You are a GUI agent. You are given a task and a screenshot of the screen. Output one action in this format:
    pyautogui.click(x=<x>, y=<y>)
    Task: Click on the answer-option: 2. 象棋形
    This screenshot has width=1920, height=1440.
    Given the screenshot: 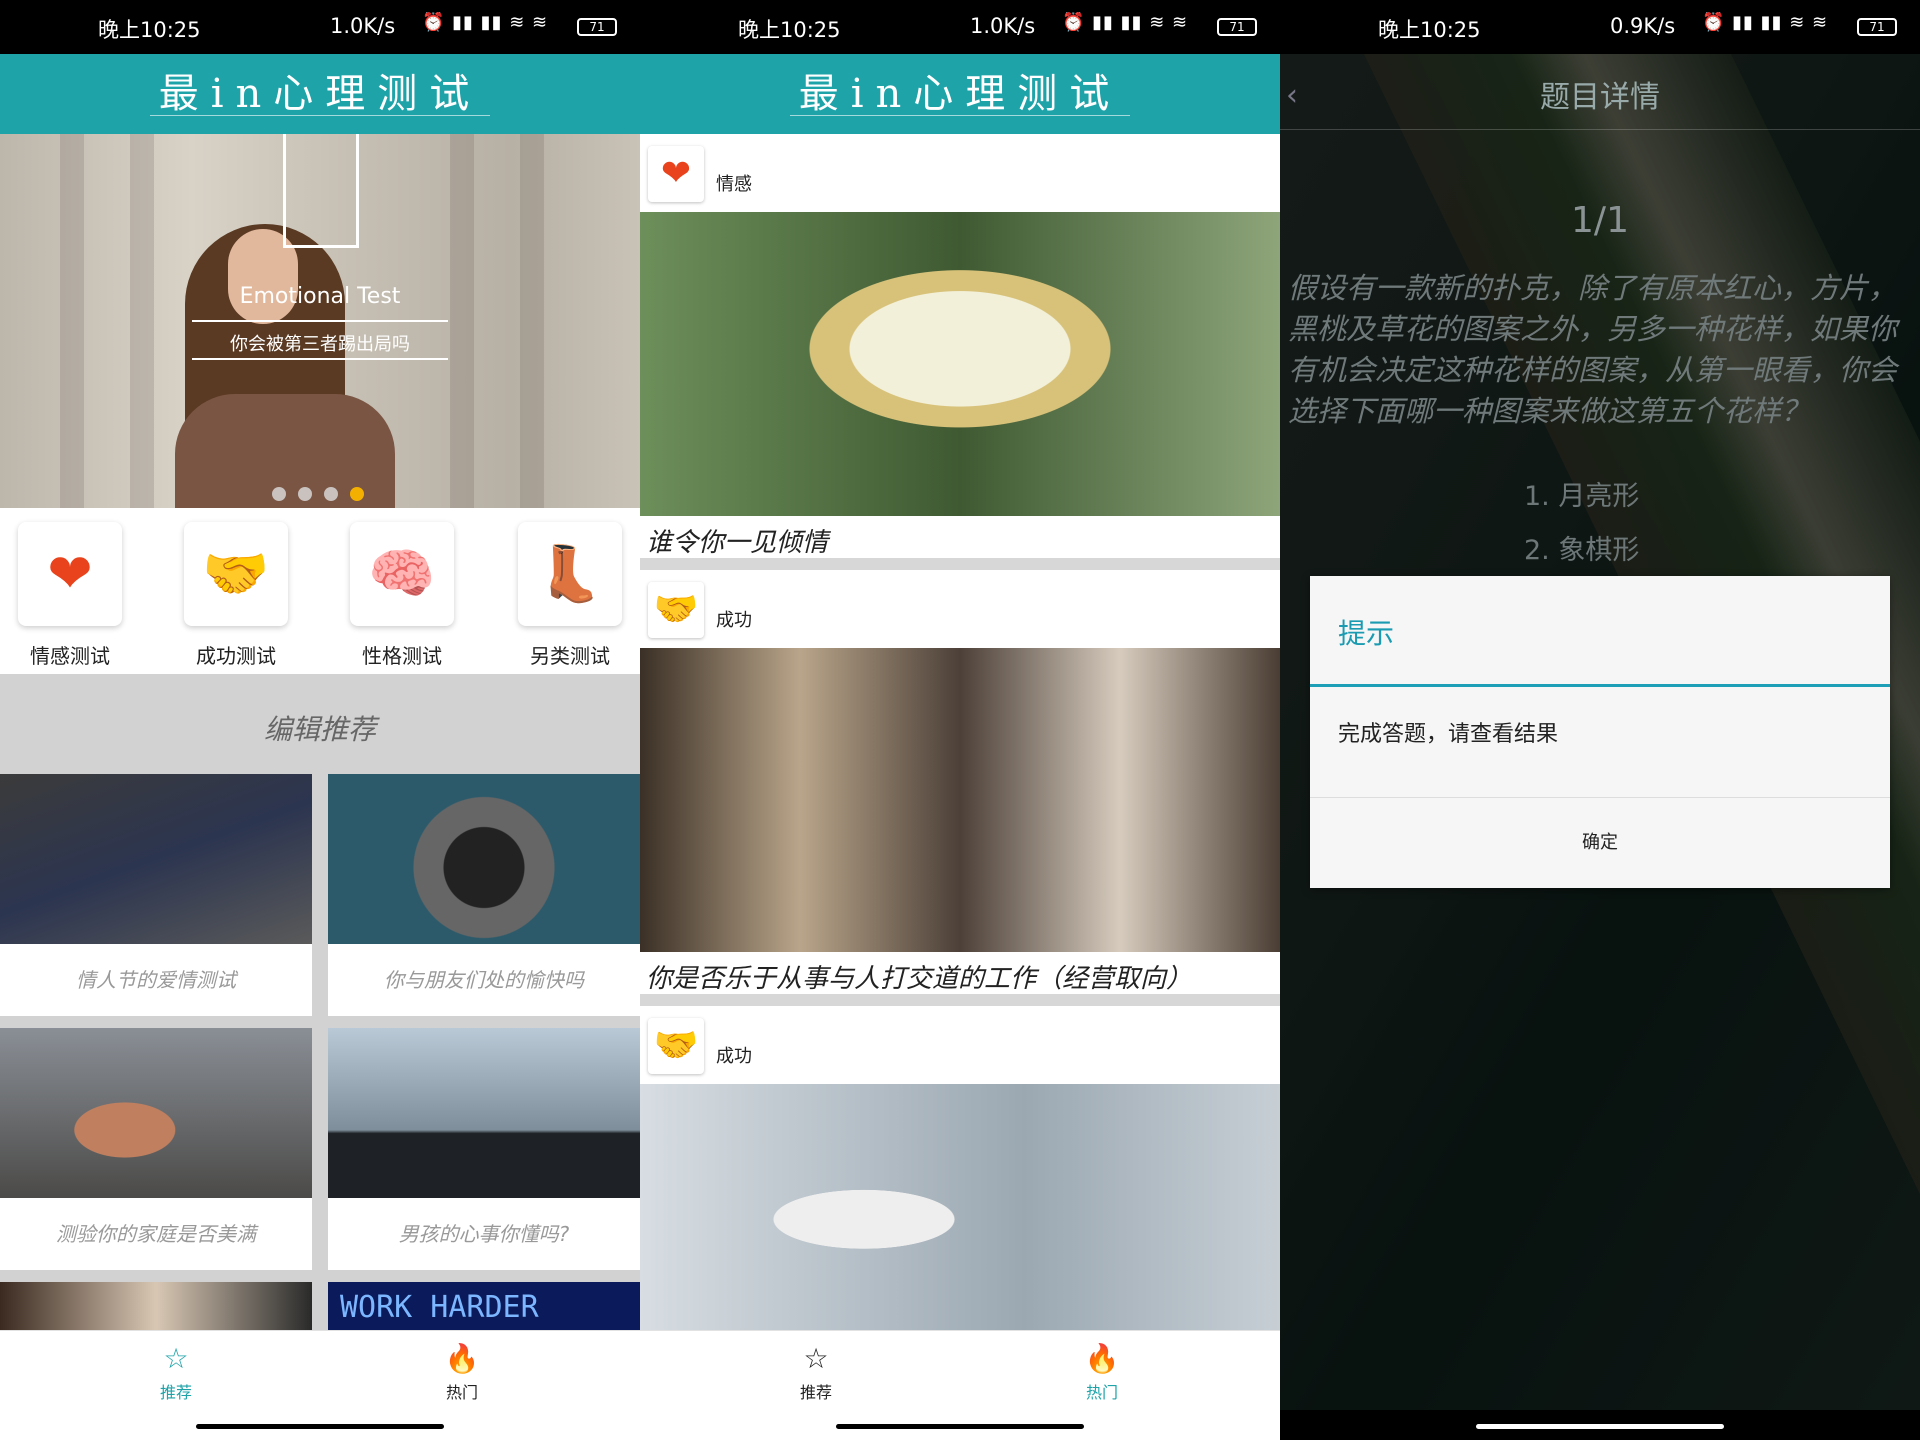 What is the action you would take?
    pyautogui.click(x=1581, y=547)
    